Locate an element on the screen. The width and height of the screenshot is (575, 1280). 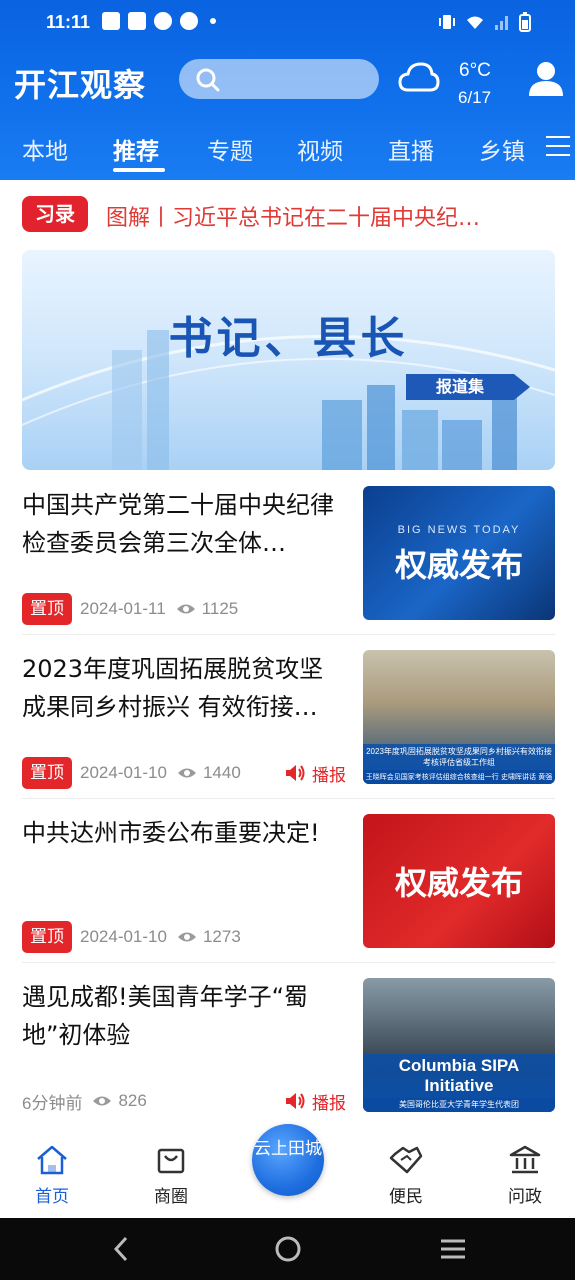
nav-ask-label: 问政 is located at coordinates (525, 1197).